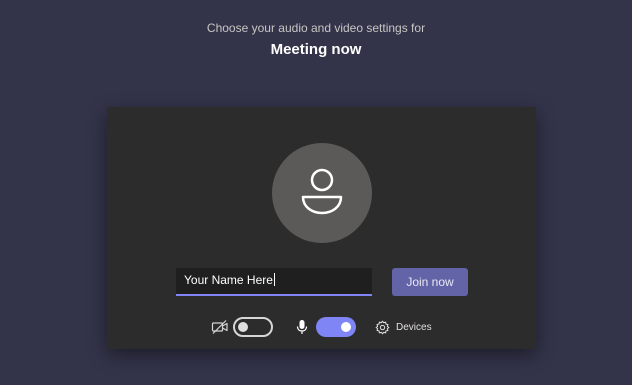 The width and height of the screenshot is (632, 385). What do you see at coordinates (219, 327) in the screenshot?
I see `camera-off-icon` at bounding box center [219, 327].